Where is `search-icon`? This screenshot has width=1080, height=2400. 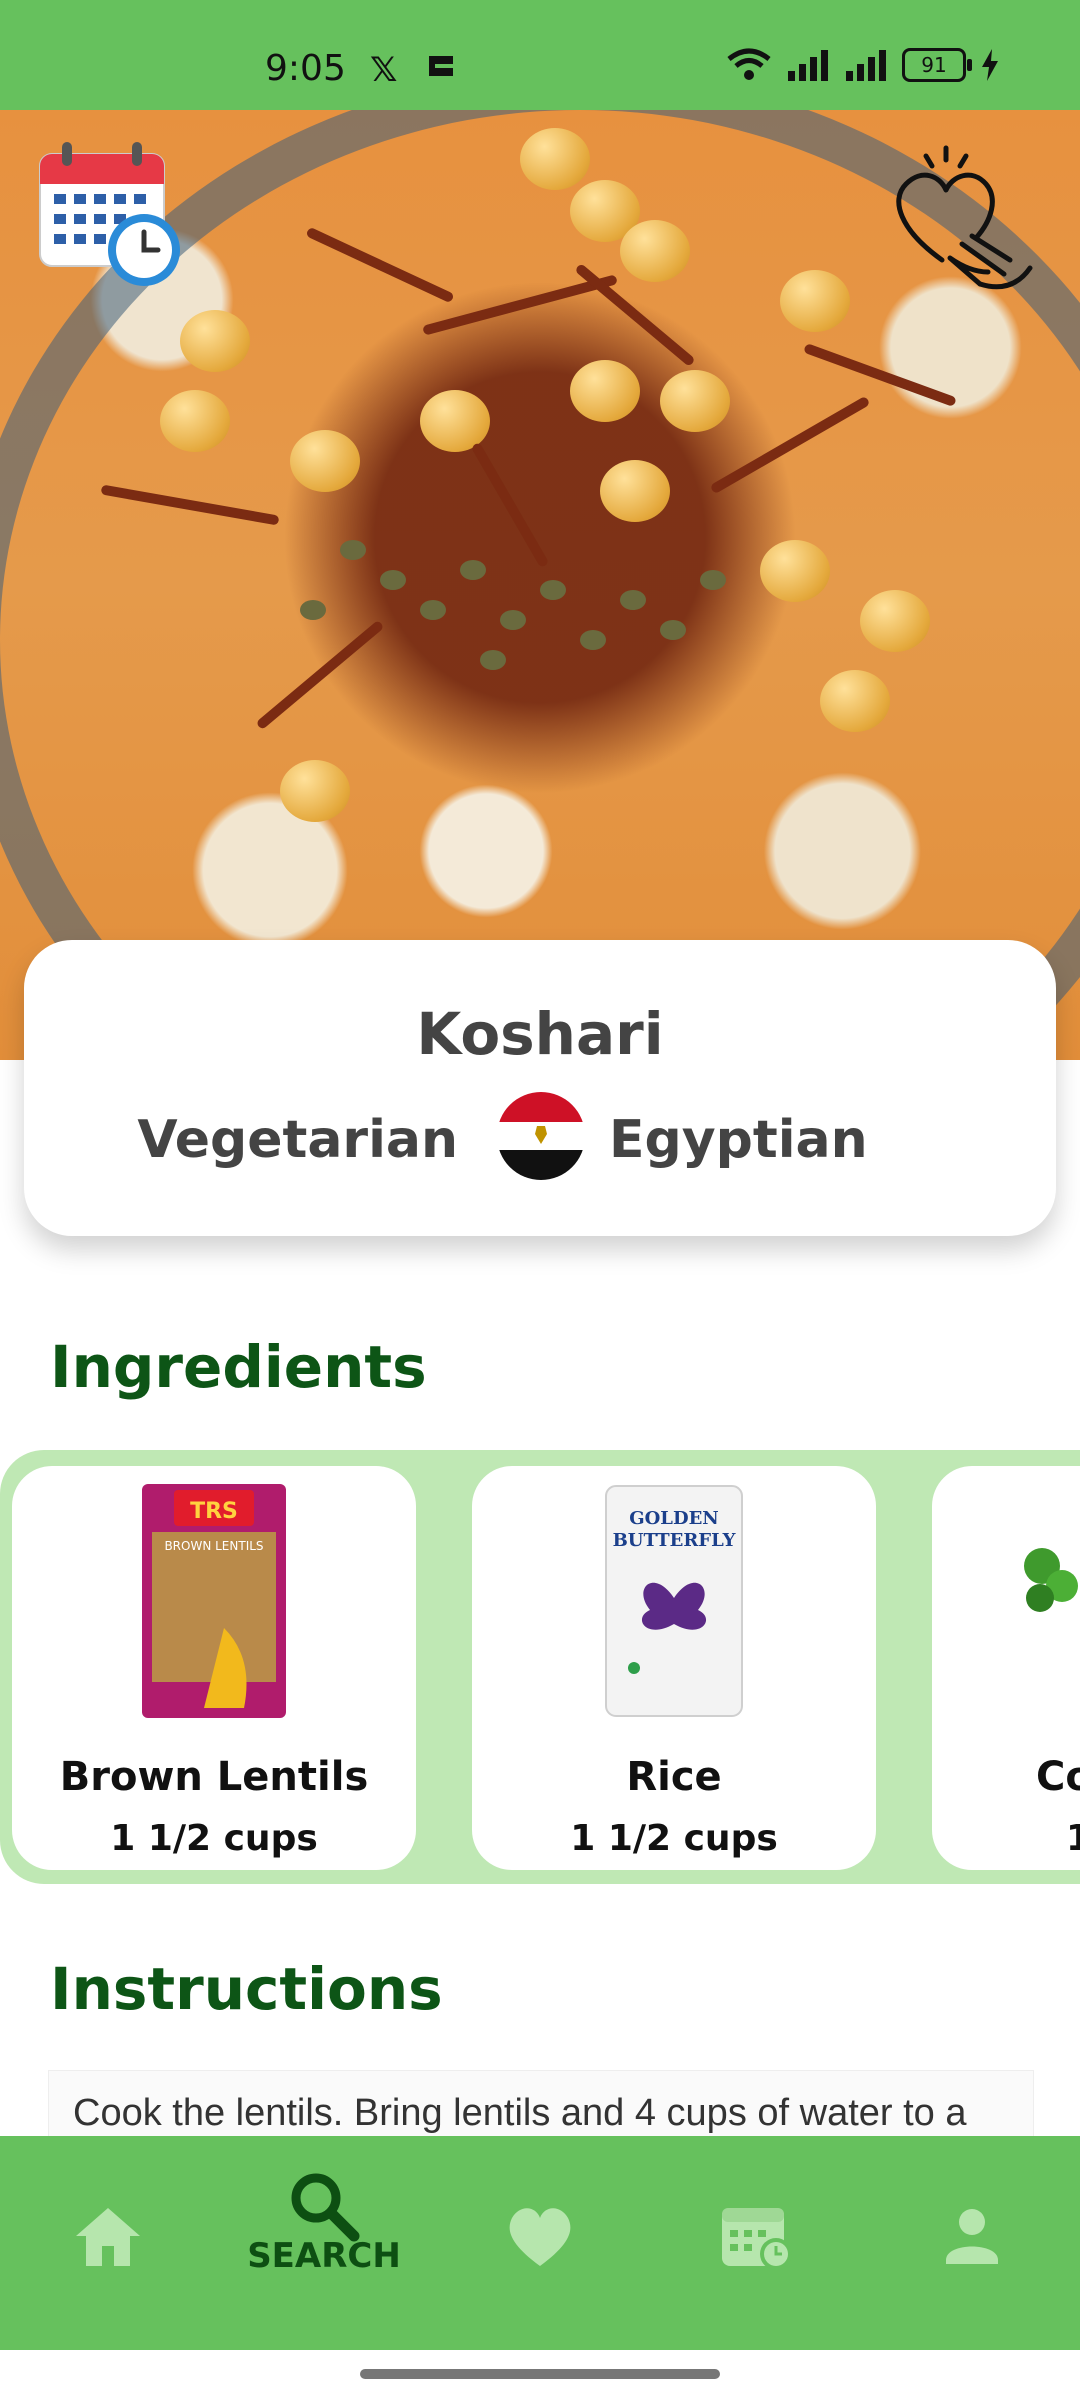 search-icon is located at coordinates (325, 2207).